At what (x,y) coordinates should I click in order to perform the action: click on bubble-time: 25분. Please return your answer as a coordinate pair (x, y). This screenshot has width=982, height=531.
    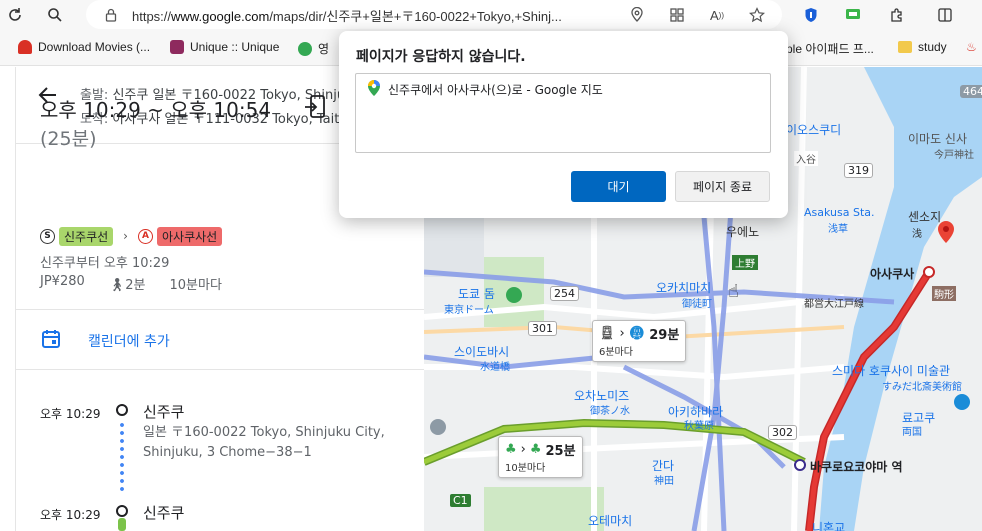
    Looking at the image, I should click on (560, 451).